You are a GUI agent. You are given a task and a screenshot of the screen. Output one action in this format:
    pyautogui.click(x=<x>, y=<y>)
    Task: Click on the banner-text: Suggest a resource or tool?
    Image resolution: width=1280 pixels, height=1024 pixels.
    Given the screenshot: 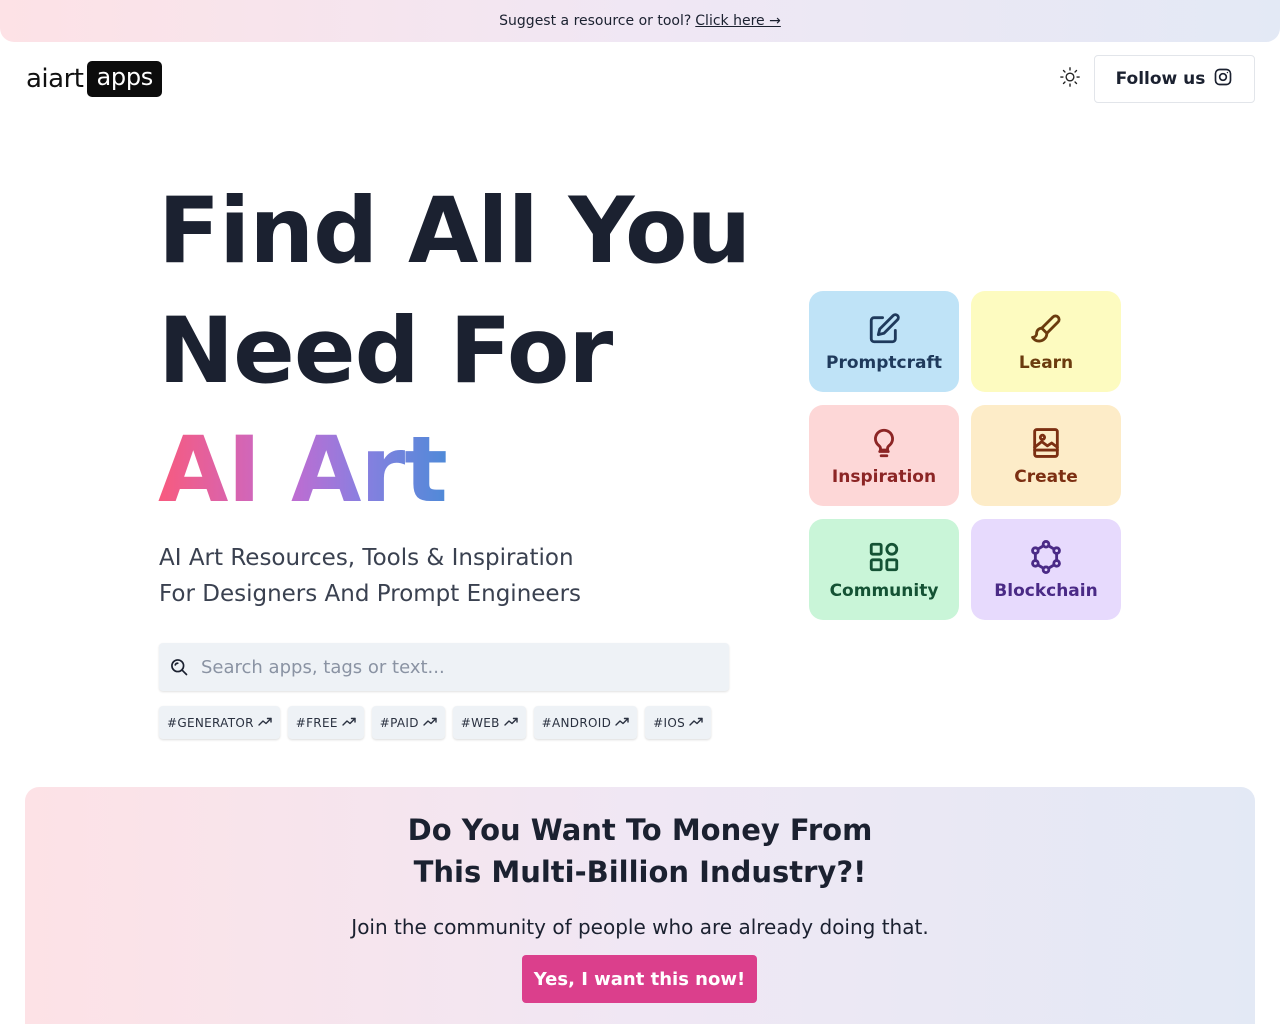 What is the action you would take?
    pyautogui.click(x=595, y=21)
    